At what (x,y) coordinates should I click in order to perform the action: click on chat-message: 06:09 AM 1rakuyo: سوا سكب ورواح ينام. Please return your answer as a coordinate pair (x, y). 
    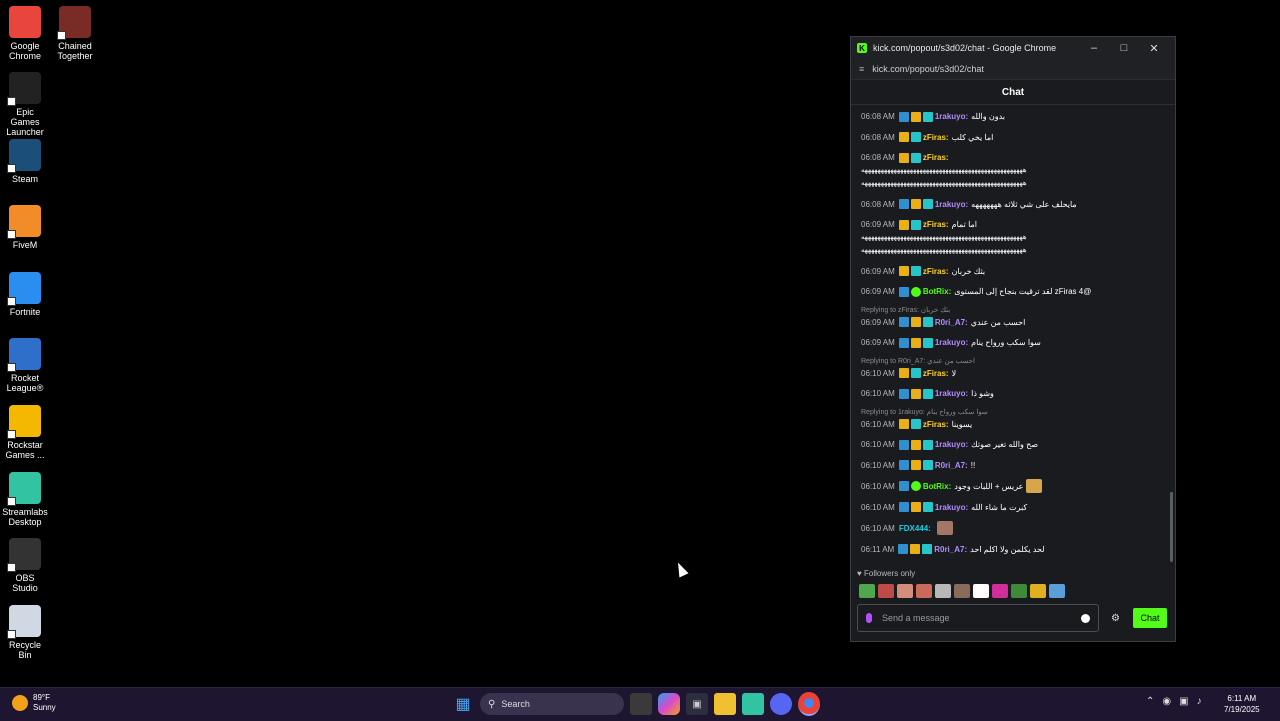
    Looking at the image, I should click on (1012, 342).